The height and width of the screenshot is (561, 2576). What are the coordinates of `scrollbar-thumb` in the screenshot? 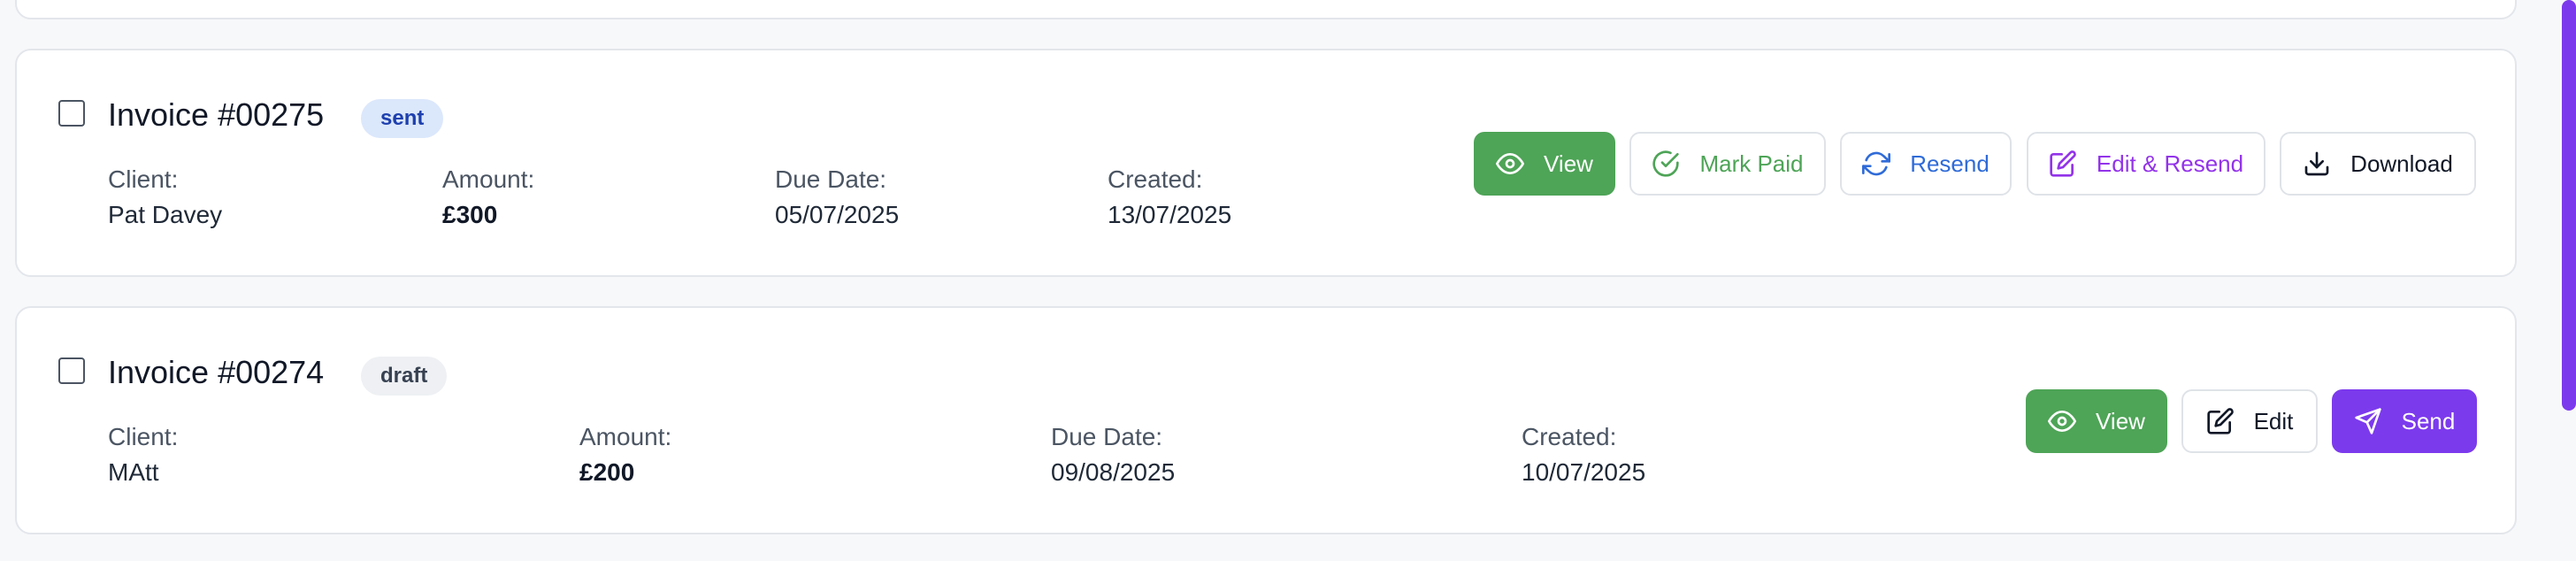 It's located at (2569, 206).